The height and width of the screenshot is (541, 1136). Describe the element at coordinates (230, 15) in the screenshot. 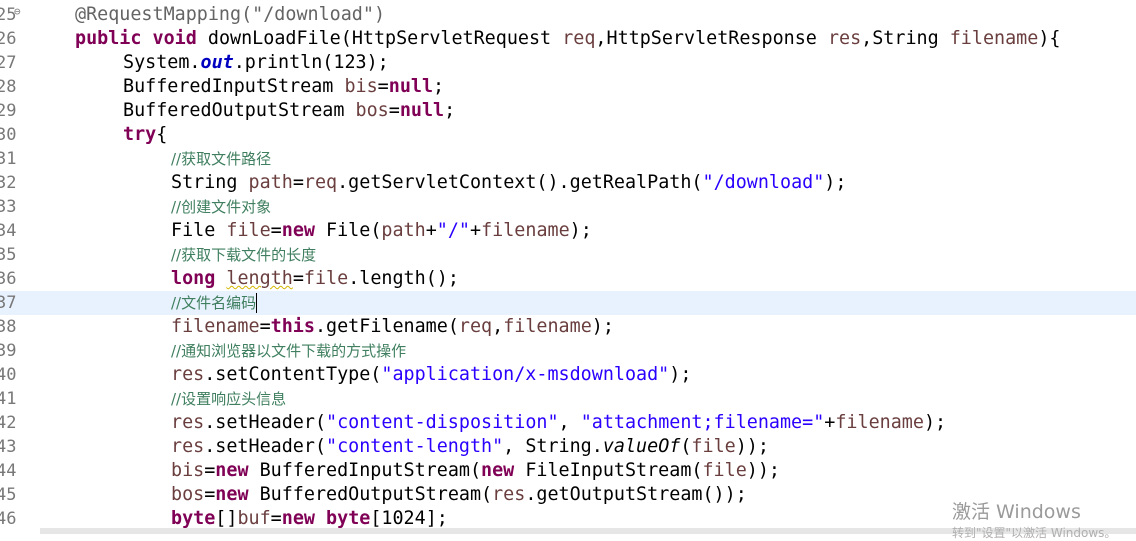

I see `code-text: @RequestMapping("/download")` at that location.